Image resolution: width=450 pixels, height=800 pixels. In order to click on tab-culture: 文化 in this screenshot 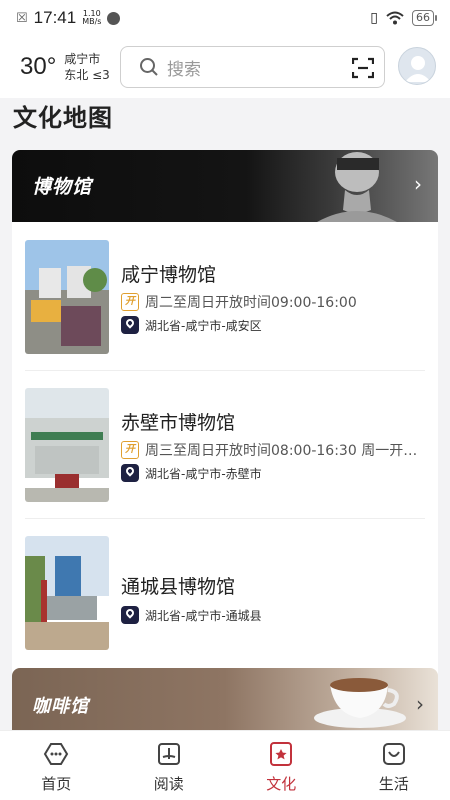, I will do `click(281, 765)`.